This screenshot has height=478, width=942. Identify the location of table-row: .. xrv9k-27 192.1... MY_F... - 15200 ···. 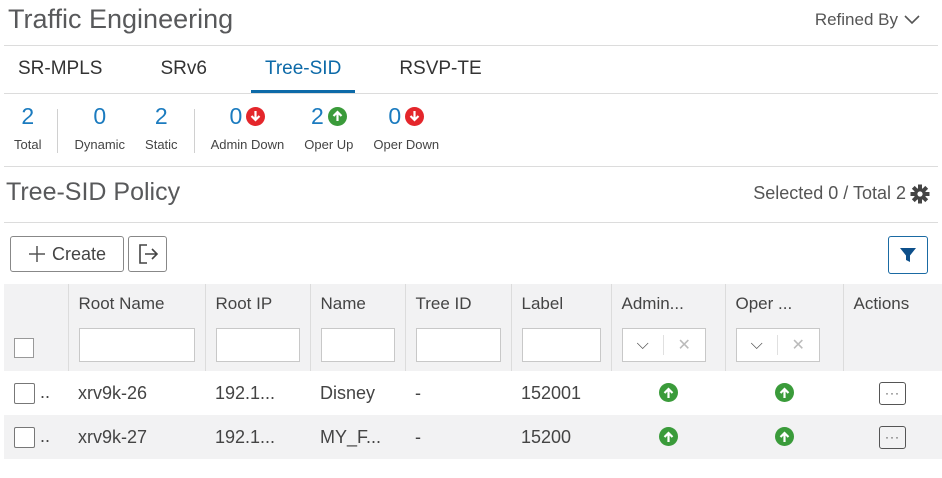
(473, 437).